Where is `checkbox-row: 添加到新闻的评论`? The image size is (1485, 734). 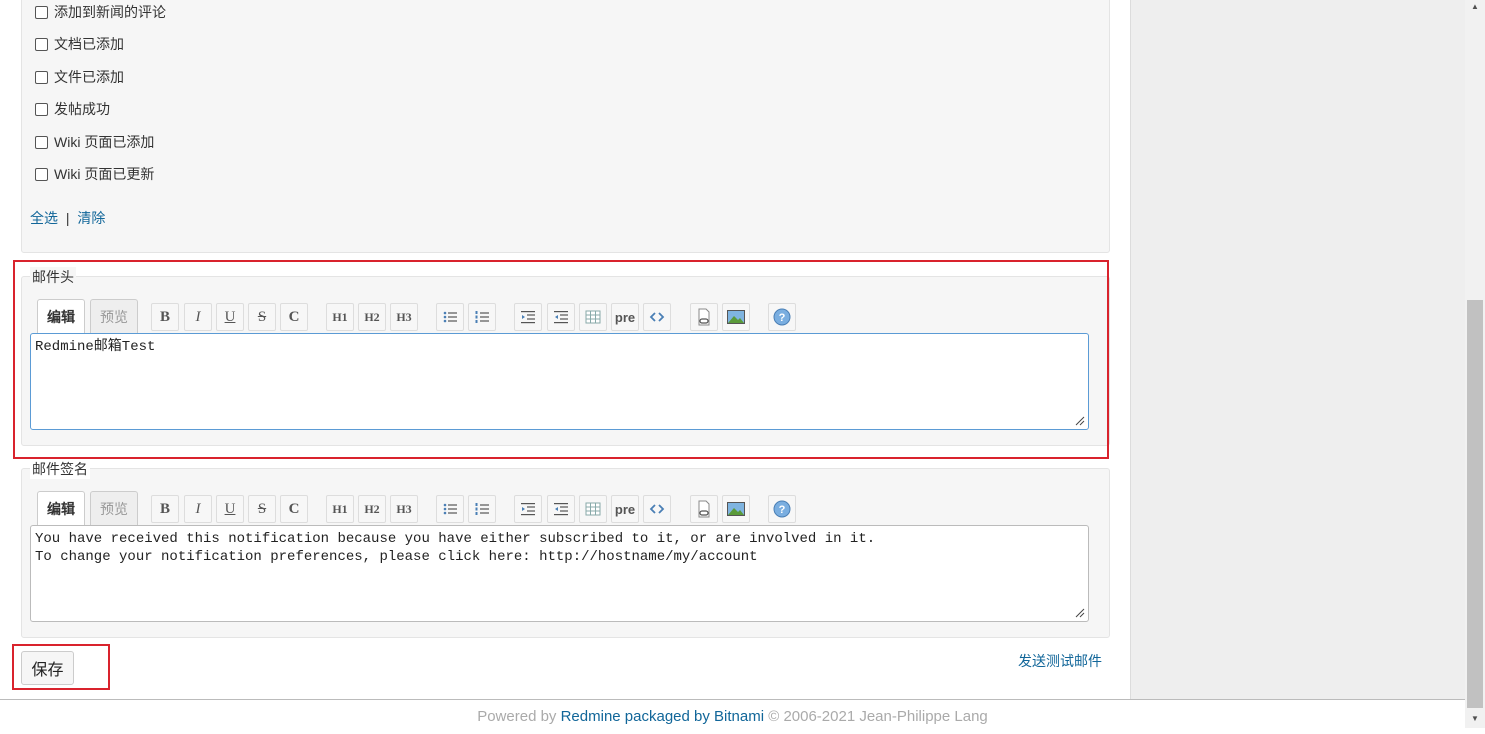 checkbox-row: 添加到新闻的评论 is located at coordinates (100, 12).